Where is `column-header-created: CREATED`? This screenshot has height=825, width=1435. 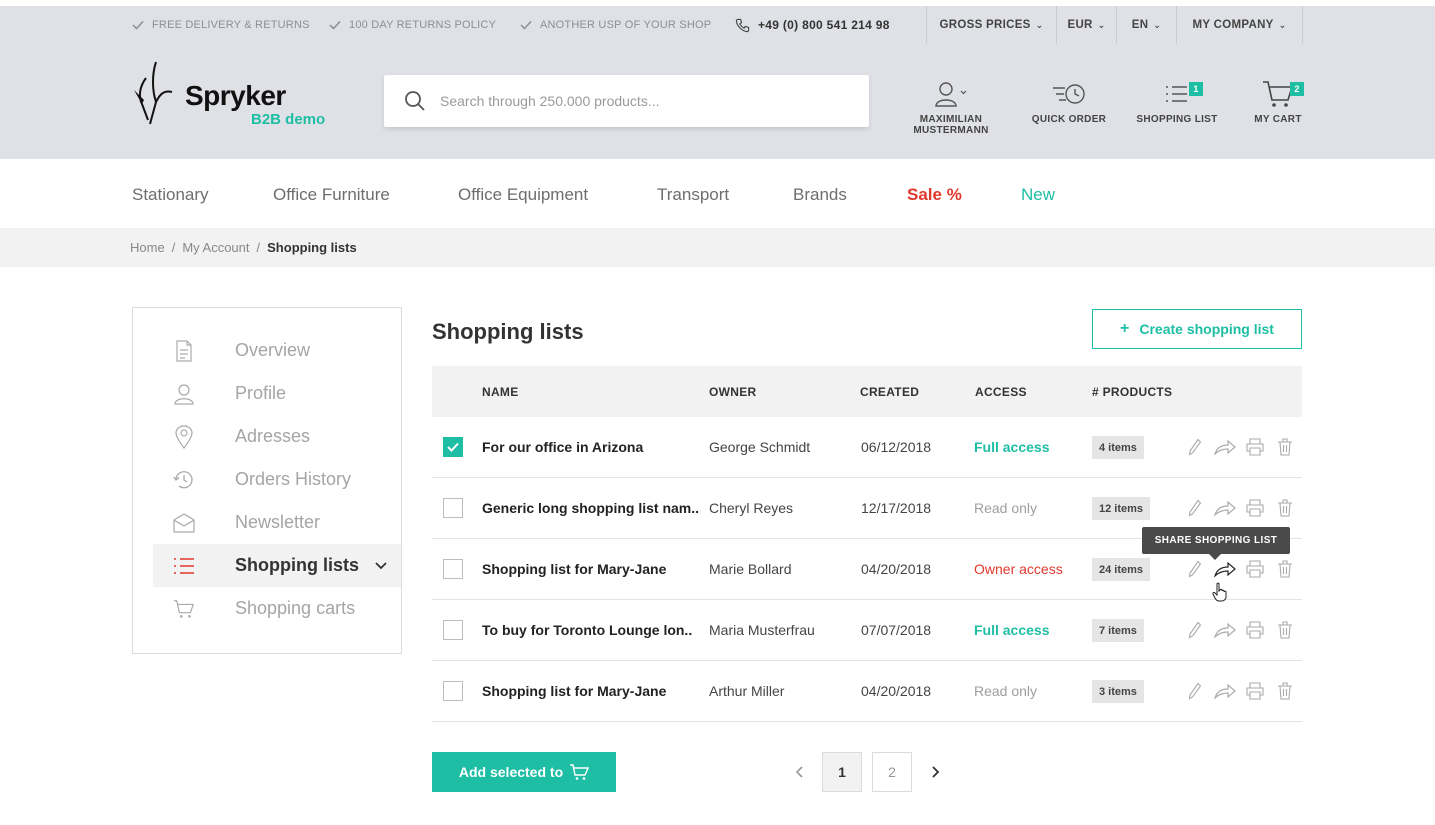 column-header-created: CREATED is located at coordinates (889, 392).